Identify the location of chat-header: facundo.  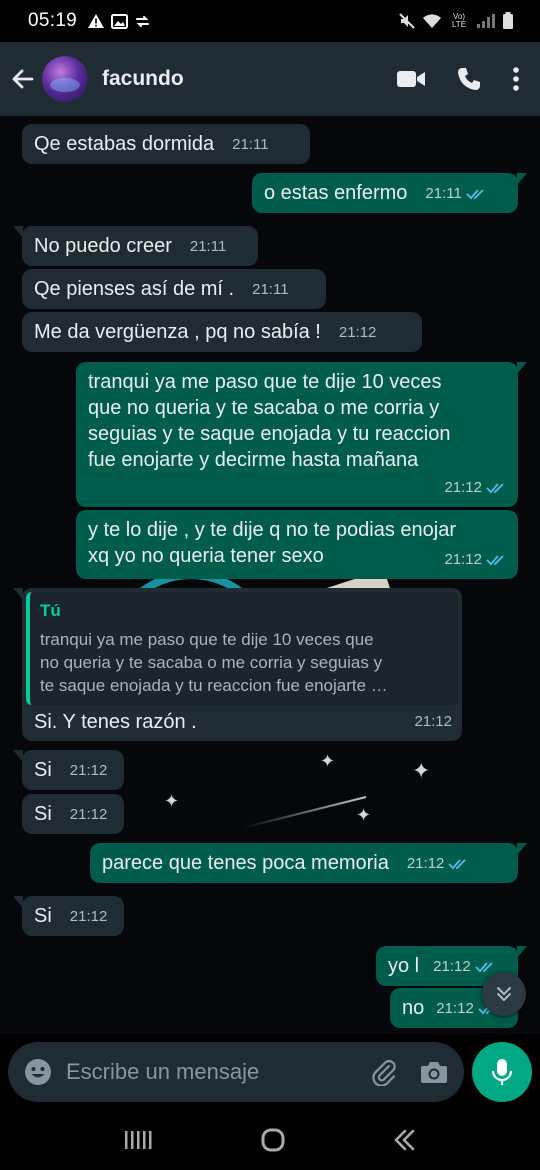
(270, 79).